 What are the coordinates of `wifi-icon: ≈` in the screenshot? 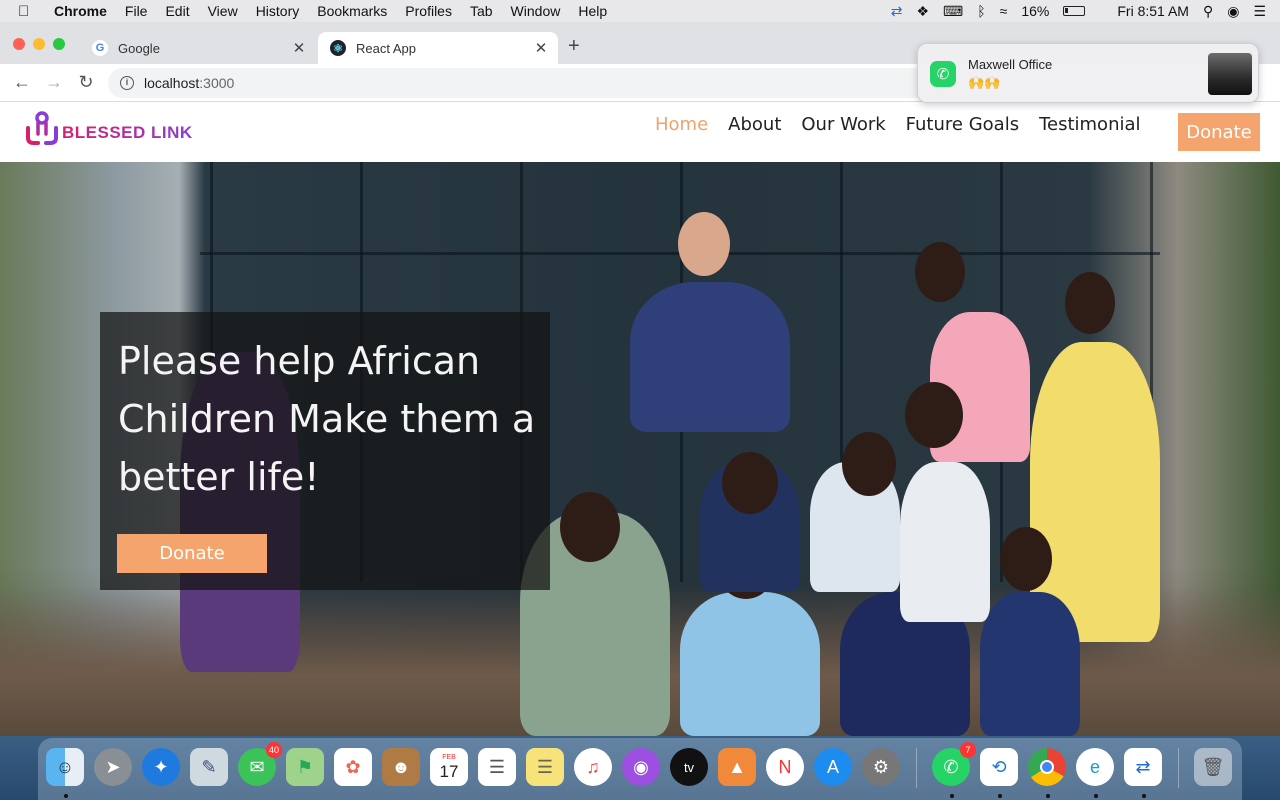 It's located at (1004, 11).